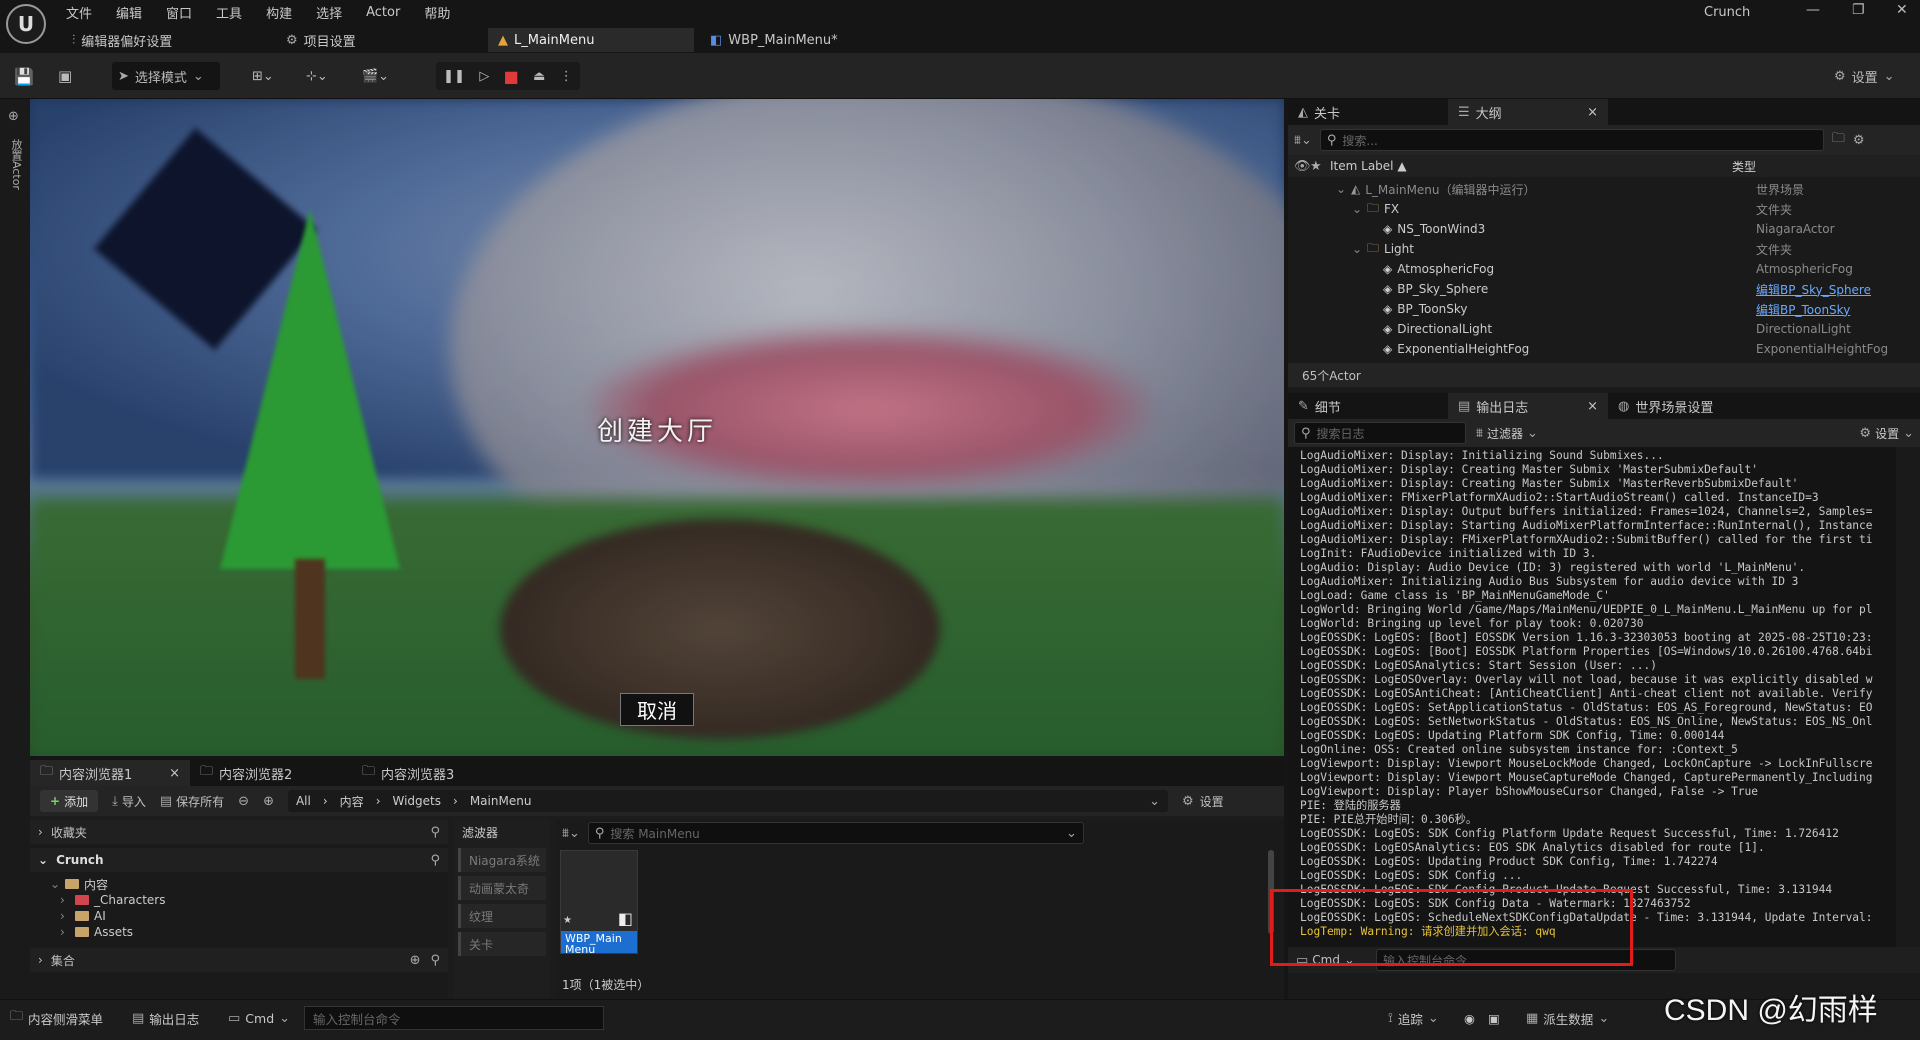 This screenshot has height=1040, width=1920. Describe the element at coordinates (1859, 140) in the screenshot. I see `gear-icon: ⚙` at that location.